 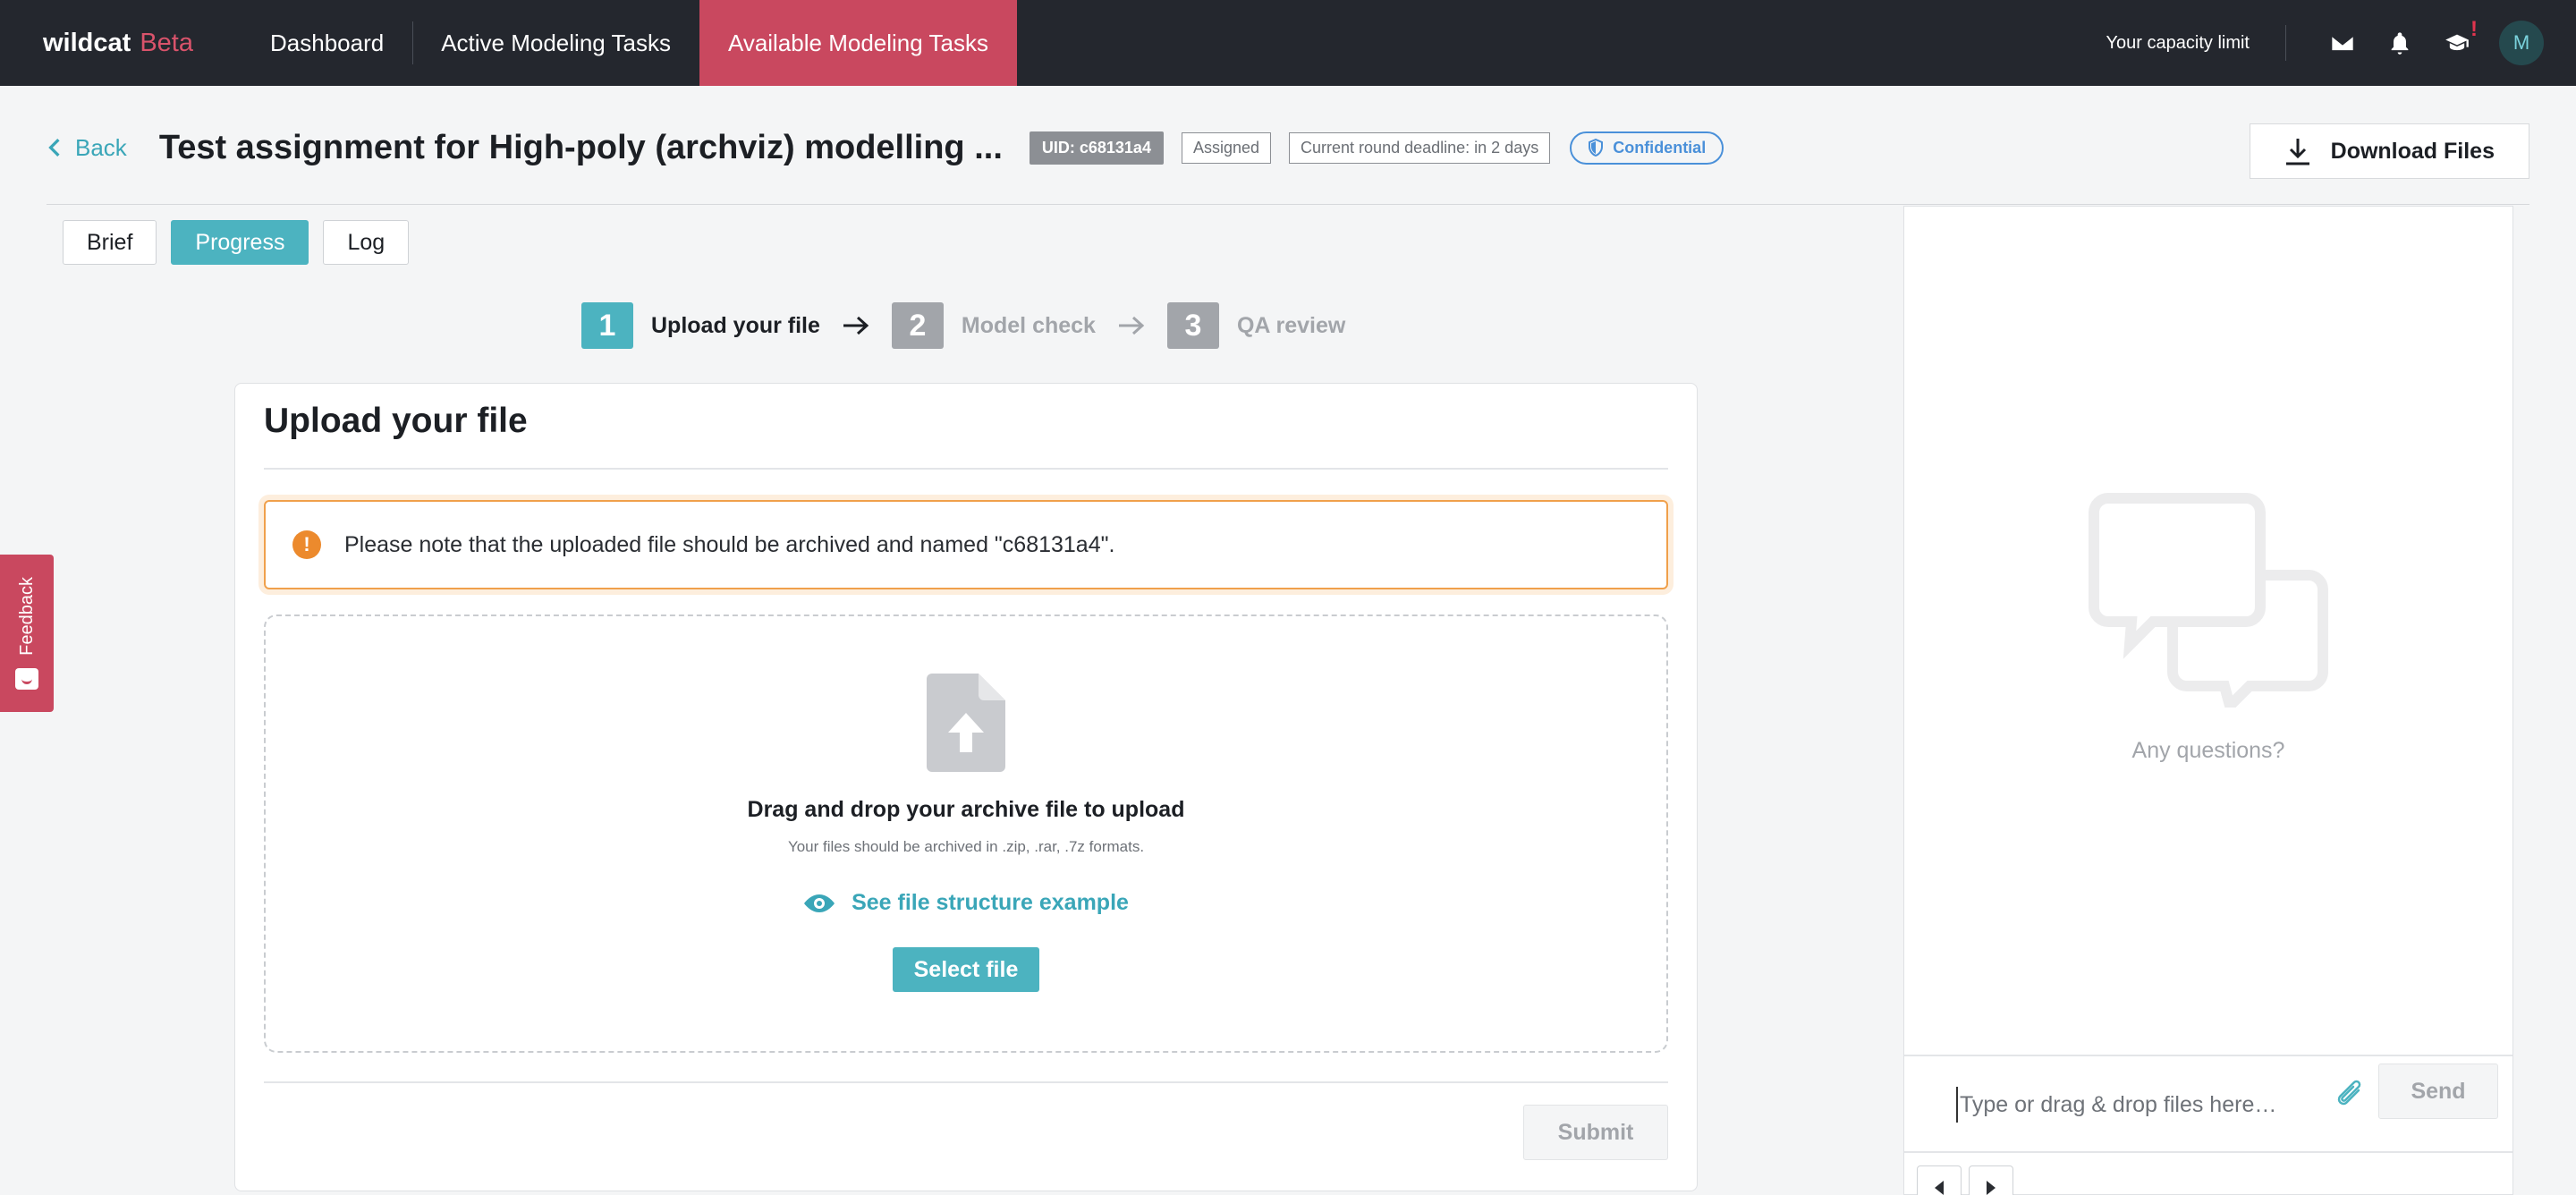 What do you see at coordinates (1096, 148) in the screenshot?
I see `uid-badge: UID: c68131a4` at bounding box center [1096, 148].